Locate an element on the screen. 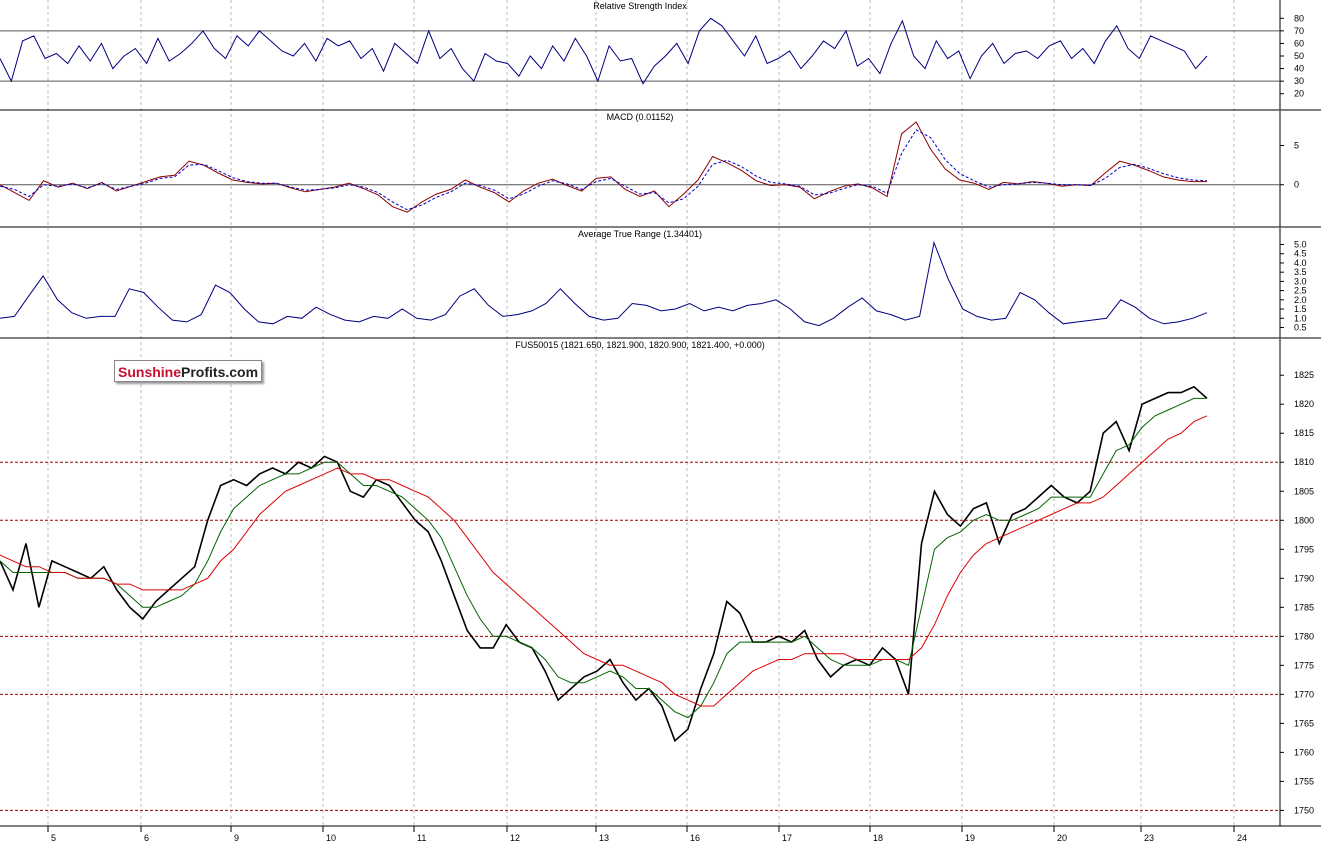 This screenshot has height=844, width=1321. rsi-panel: Relative Strength Index 80 70 60 50 40 30 20 is located at coordinates (660, 55).